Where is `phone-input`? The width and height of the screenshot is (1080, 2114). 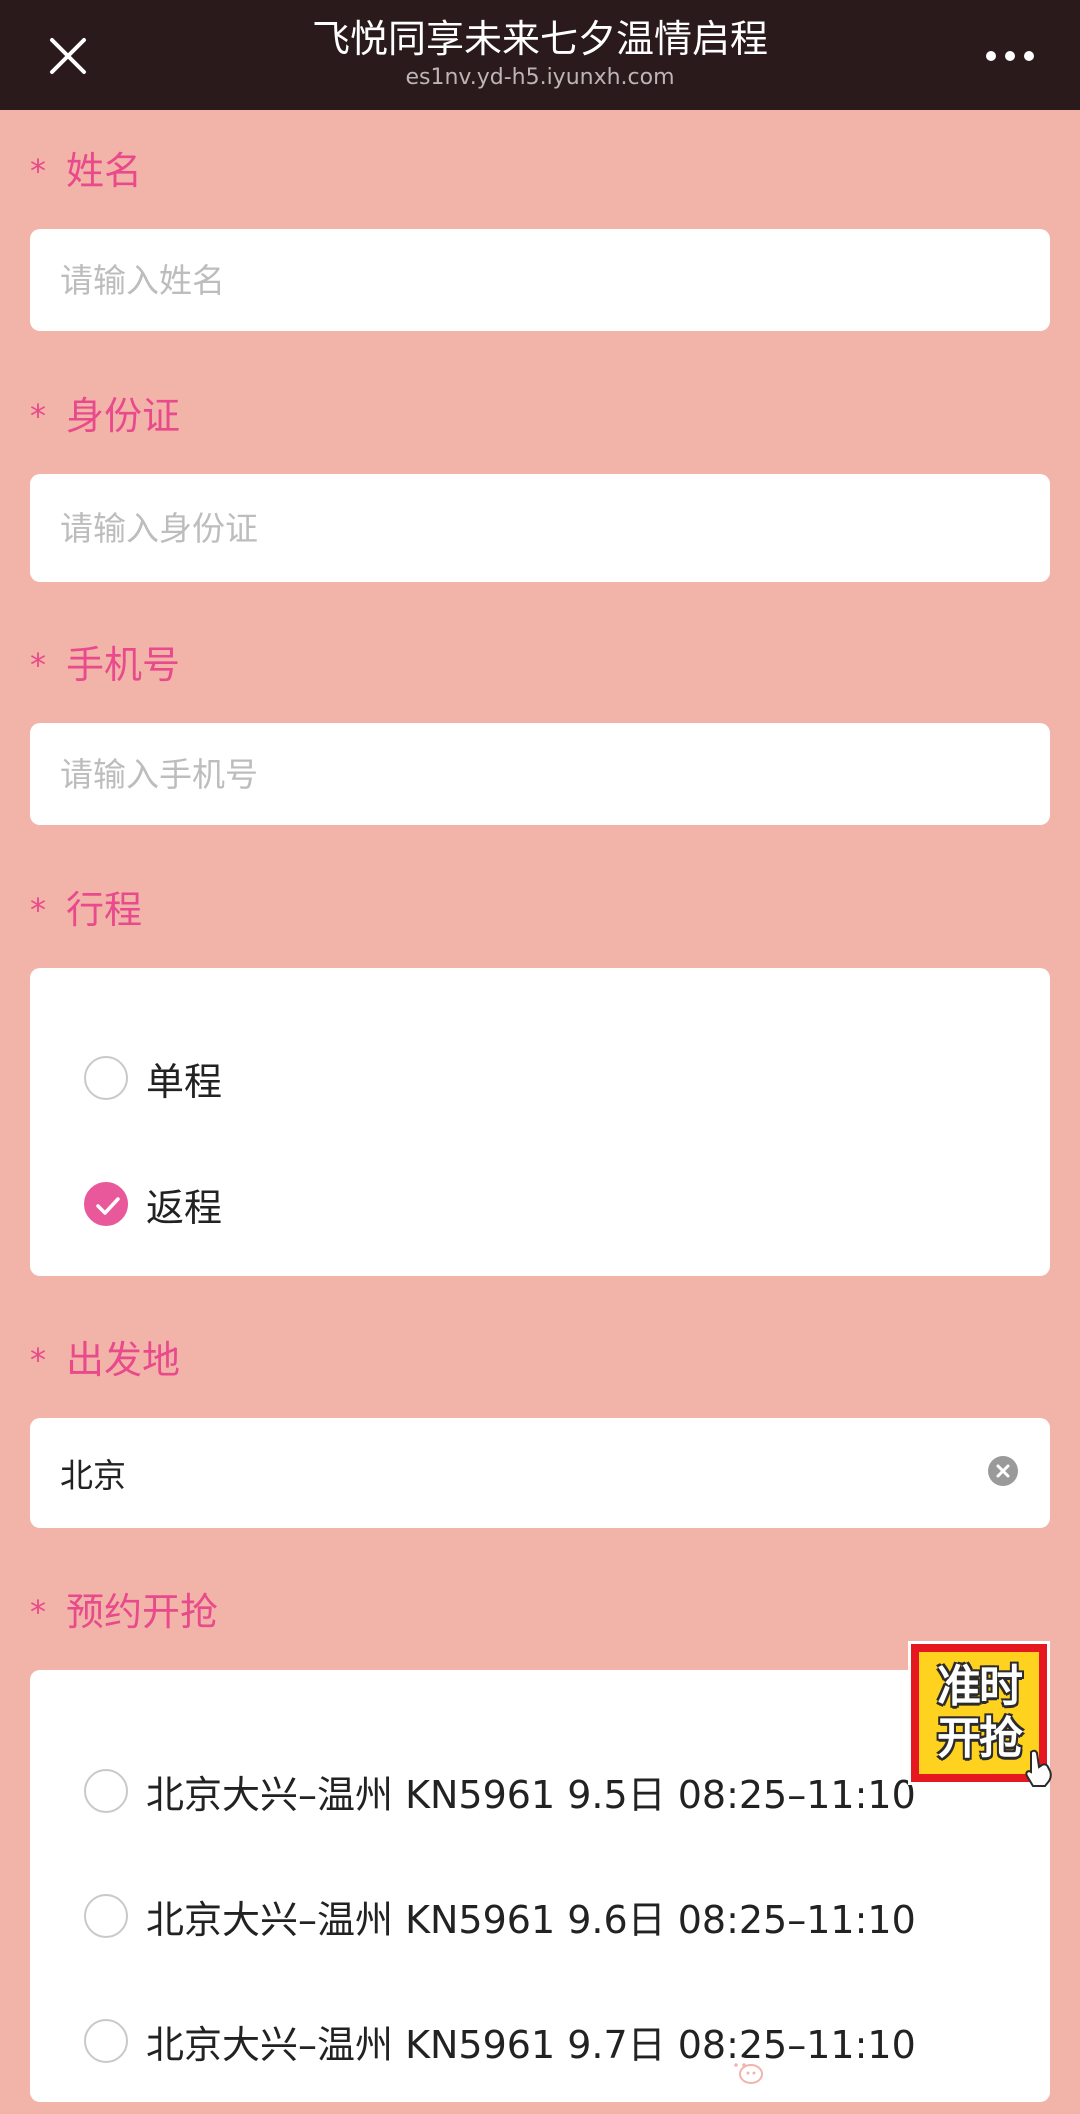
phone-input is located at coordinates (530, 774).